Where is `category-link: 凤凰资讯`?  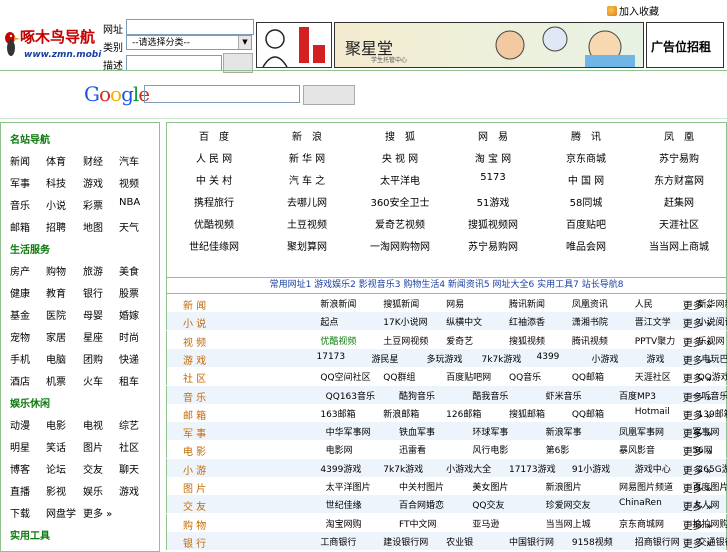
category-link: 凤凰资讯 is located at coordinates (590, 303).